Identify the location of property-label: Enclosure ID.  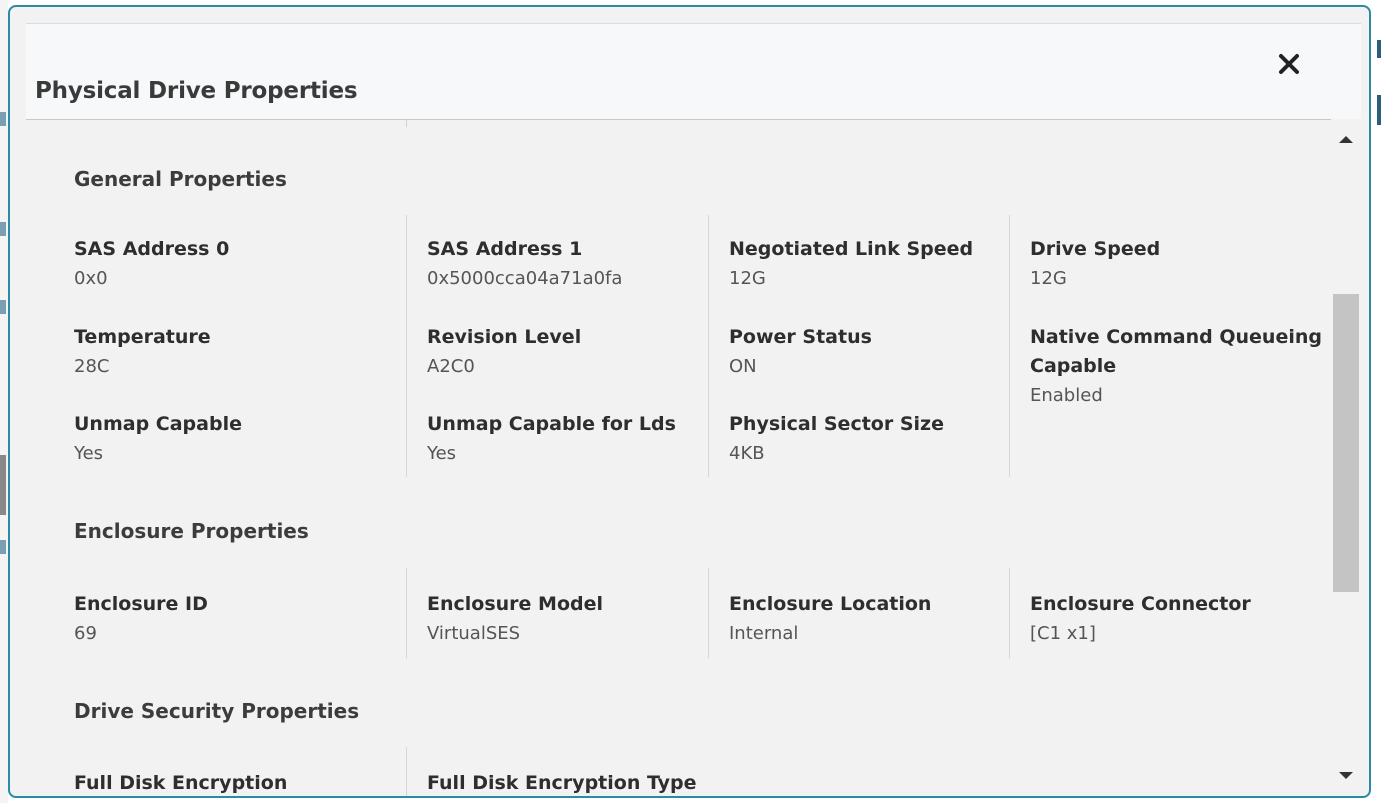
(141, 604).